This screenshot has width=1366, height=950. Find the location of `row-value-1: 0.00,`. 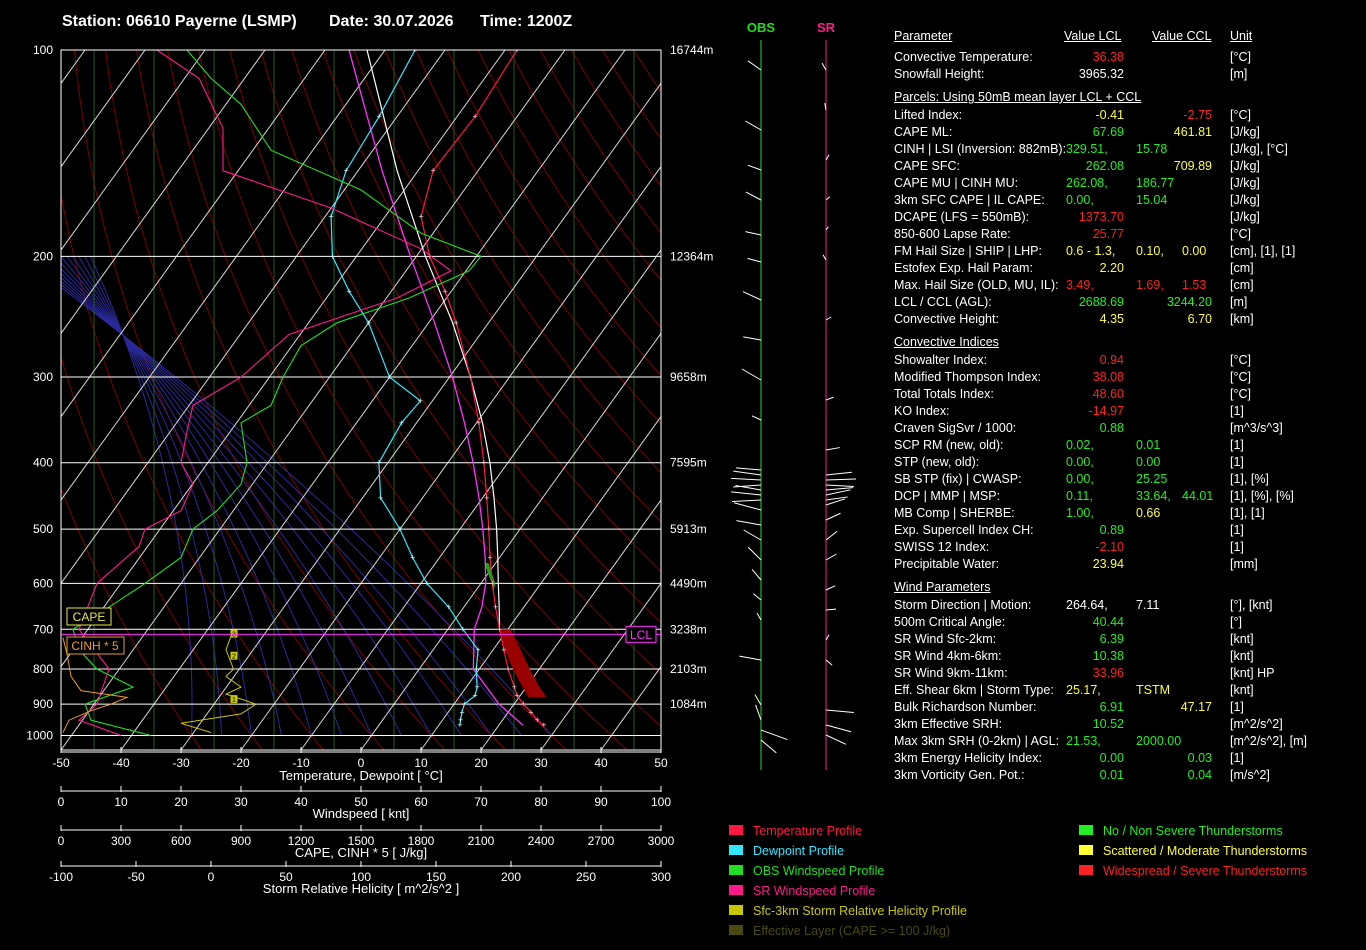

row-value-1: 0.00, is located at coordinates (1080, 200).